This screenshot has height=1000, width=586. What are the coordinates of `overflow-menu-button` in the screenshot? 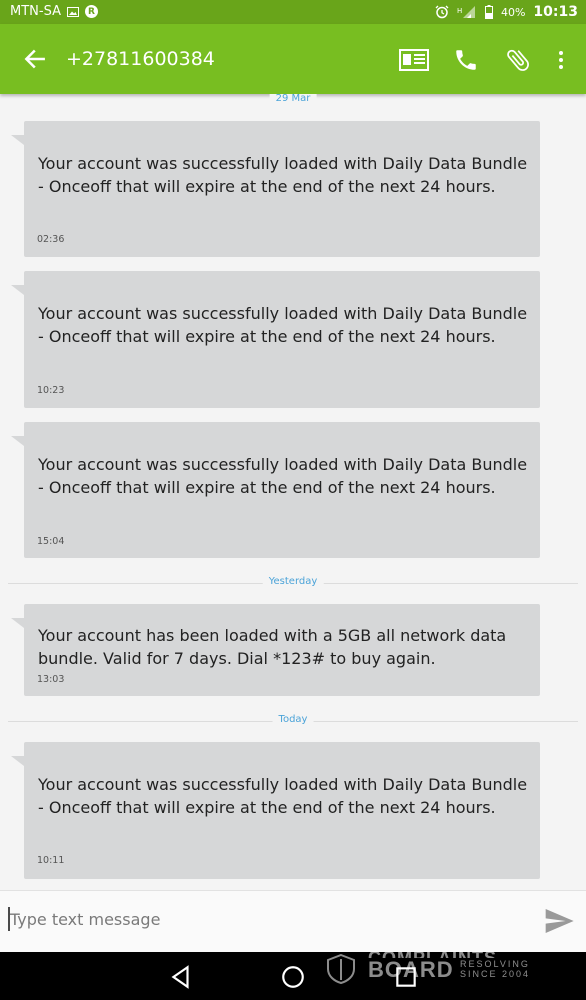 It's located at (561, 60).